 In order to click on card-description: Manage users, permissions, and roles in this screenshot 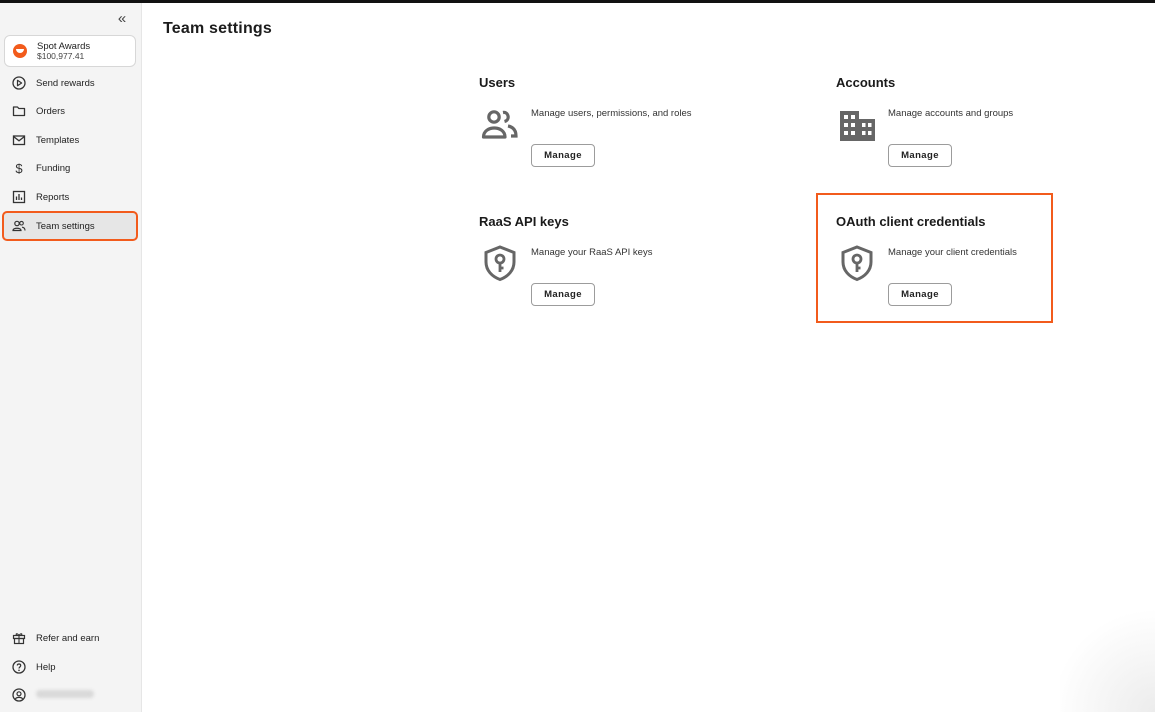, I will do `click(611, 113)`.